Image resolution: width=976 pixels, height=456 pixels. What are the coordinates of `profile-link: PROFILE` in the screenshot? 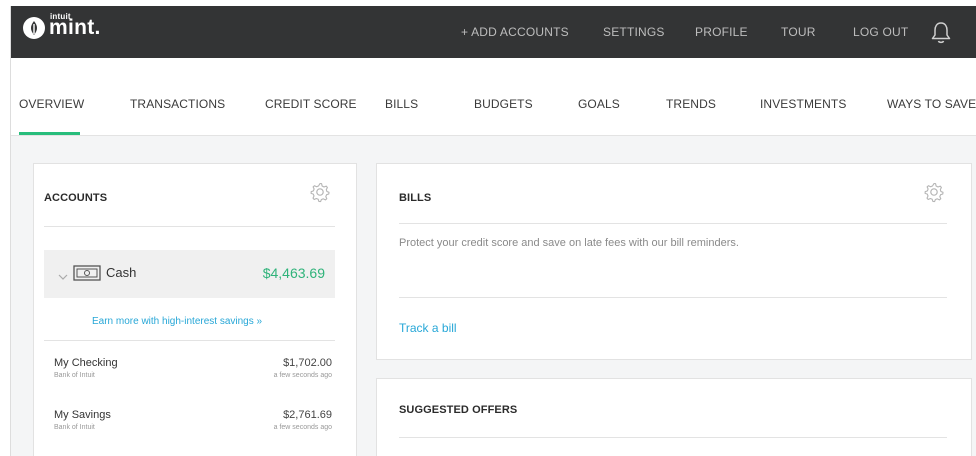 It's located at (721, 32).